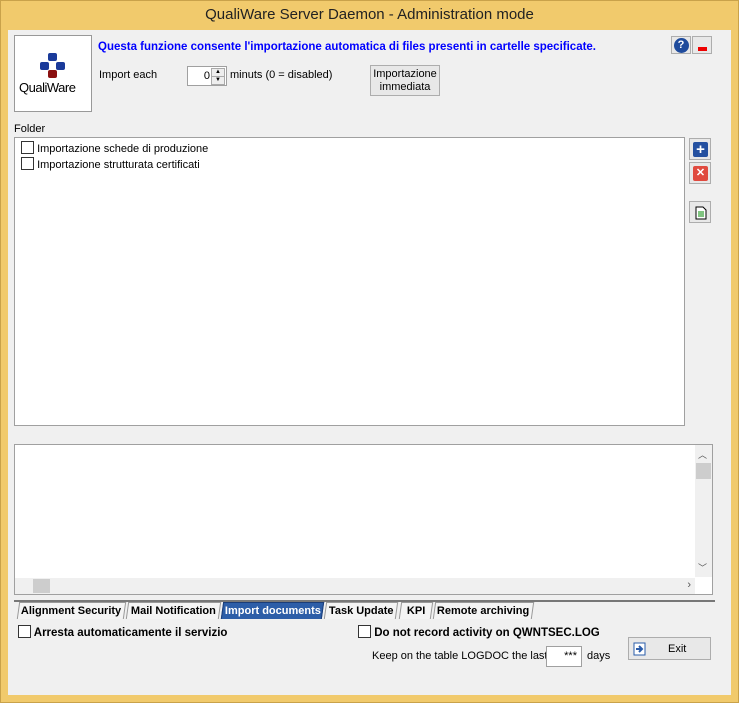 The image size is (739, 703). I want to click on exit-icon, so click(639, 649).